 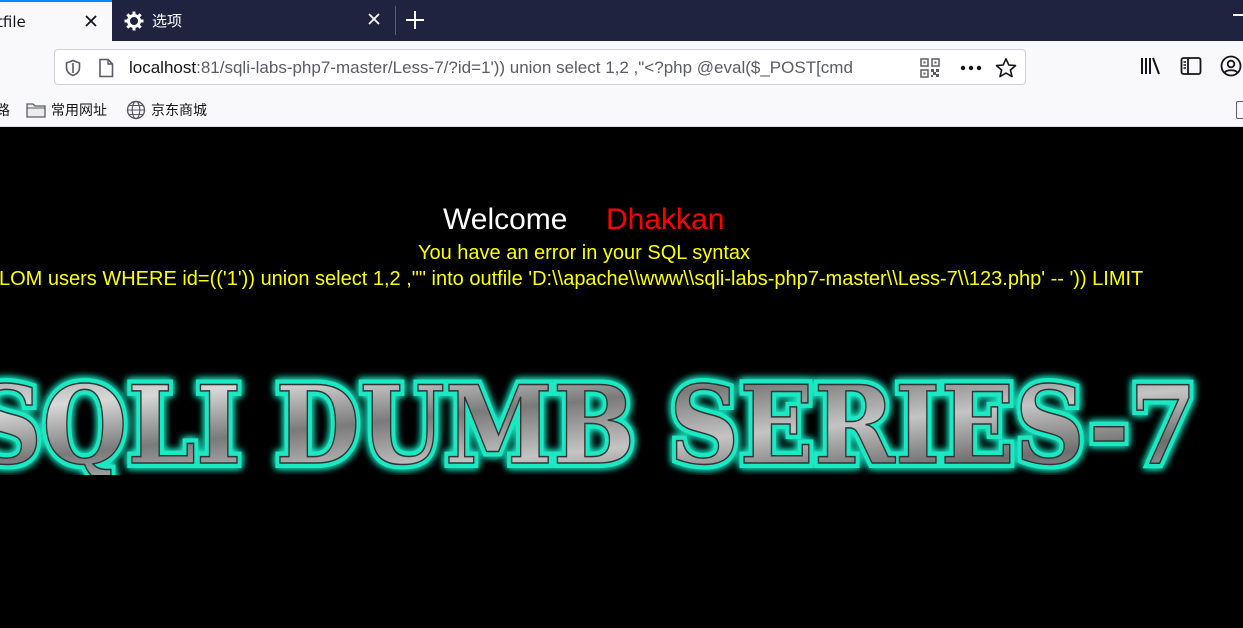 What do you see at coordinates (36, 110) in the screenshot?
I see `folder-icon` at bounding box center [36, 110].